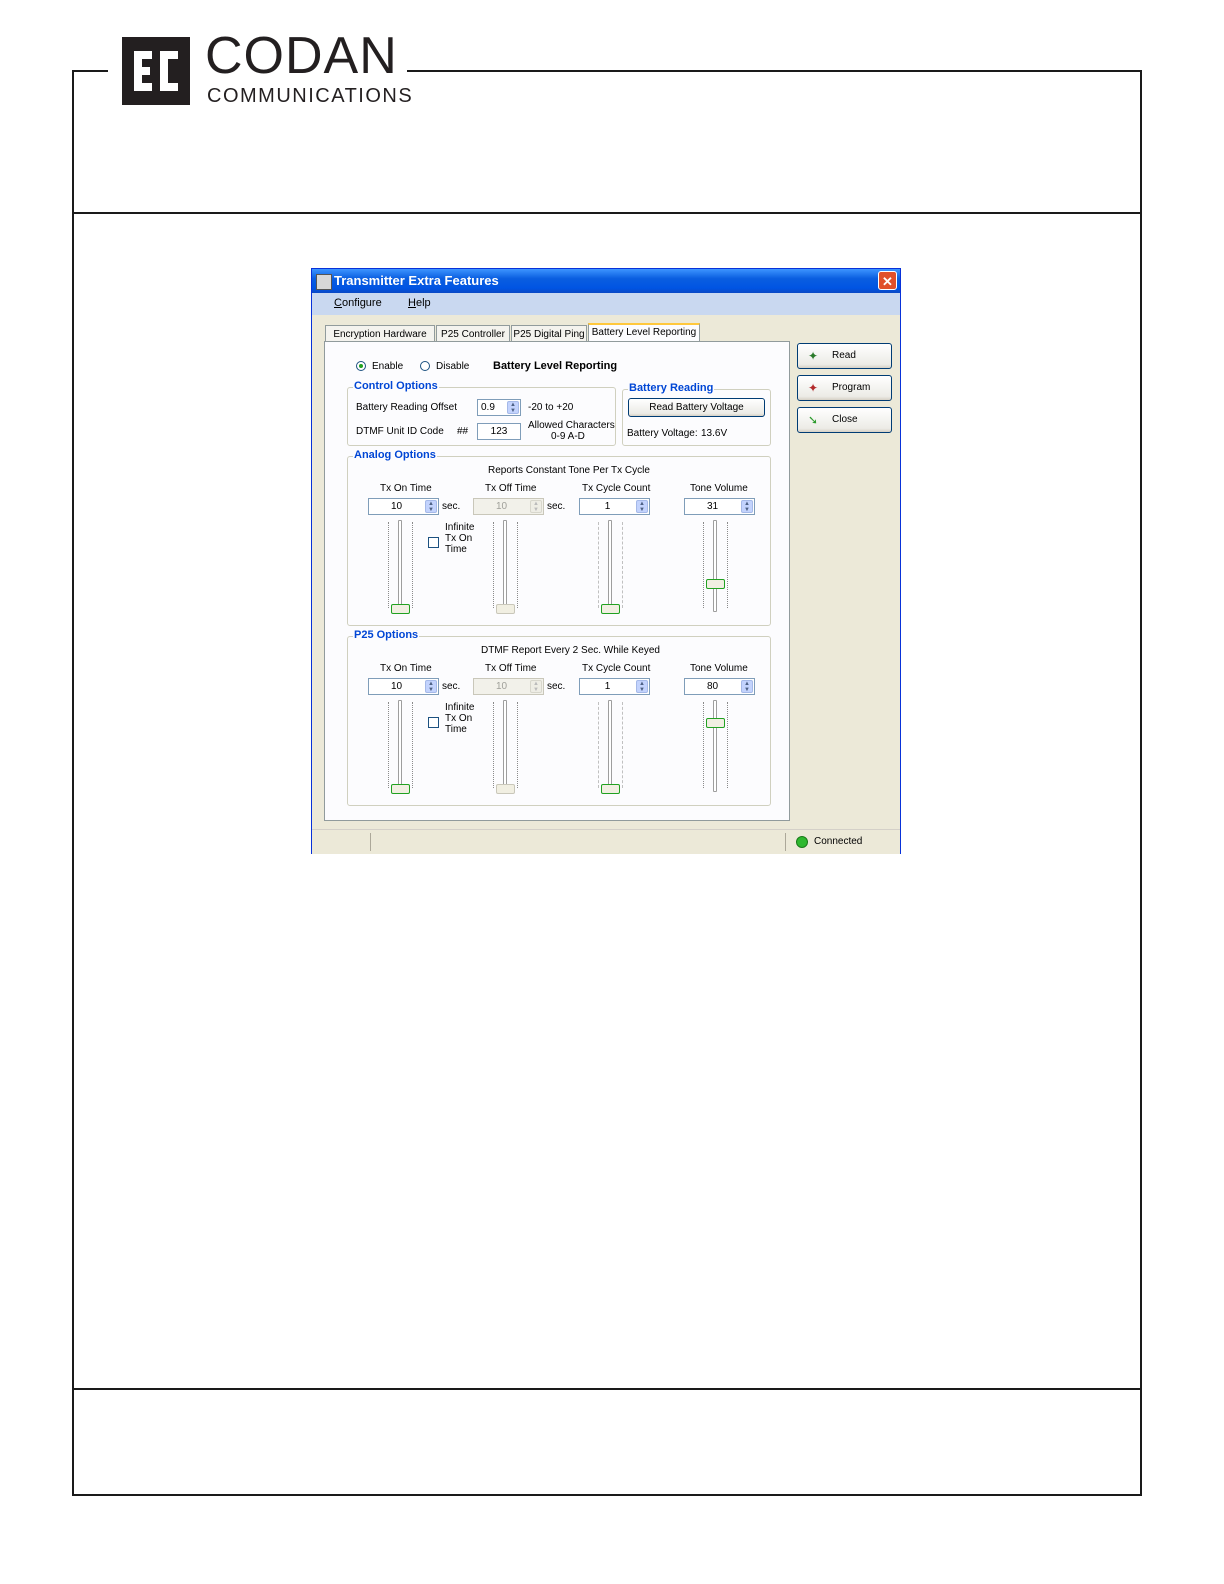  I want to click on p25-tx-off-label: Tx Off Time, so click(511, 668).